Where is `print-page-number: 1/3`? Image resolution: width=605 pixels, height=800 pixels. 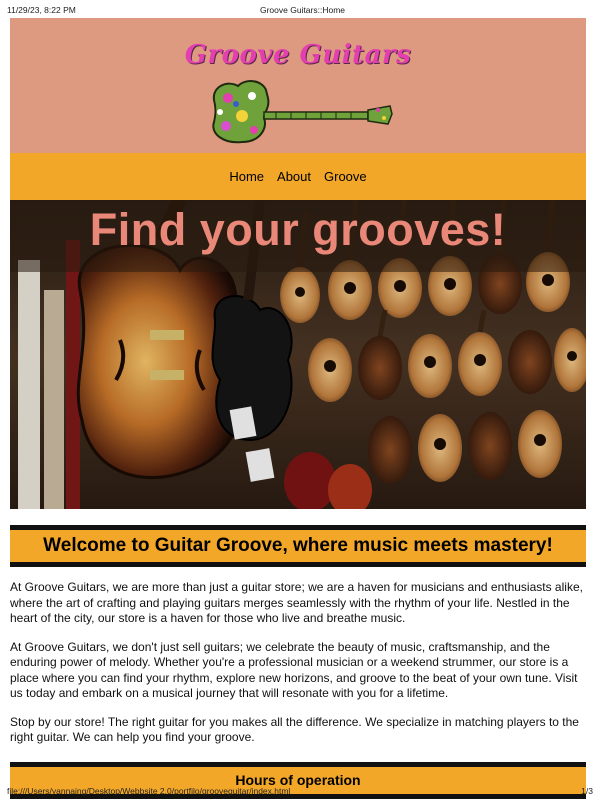
print-page-number: 1/3 is located at coordinates (587, 791).